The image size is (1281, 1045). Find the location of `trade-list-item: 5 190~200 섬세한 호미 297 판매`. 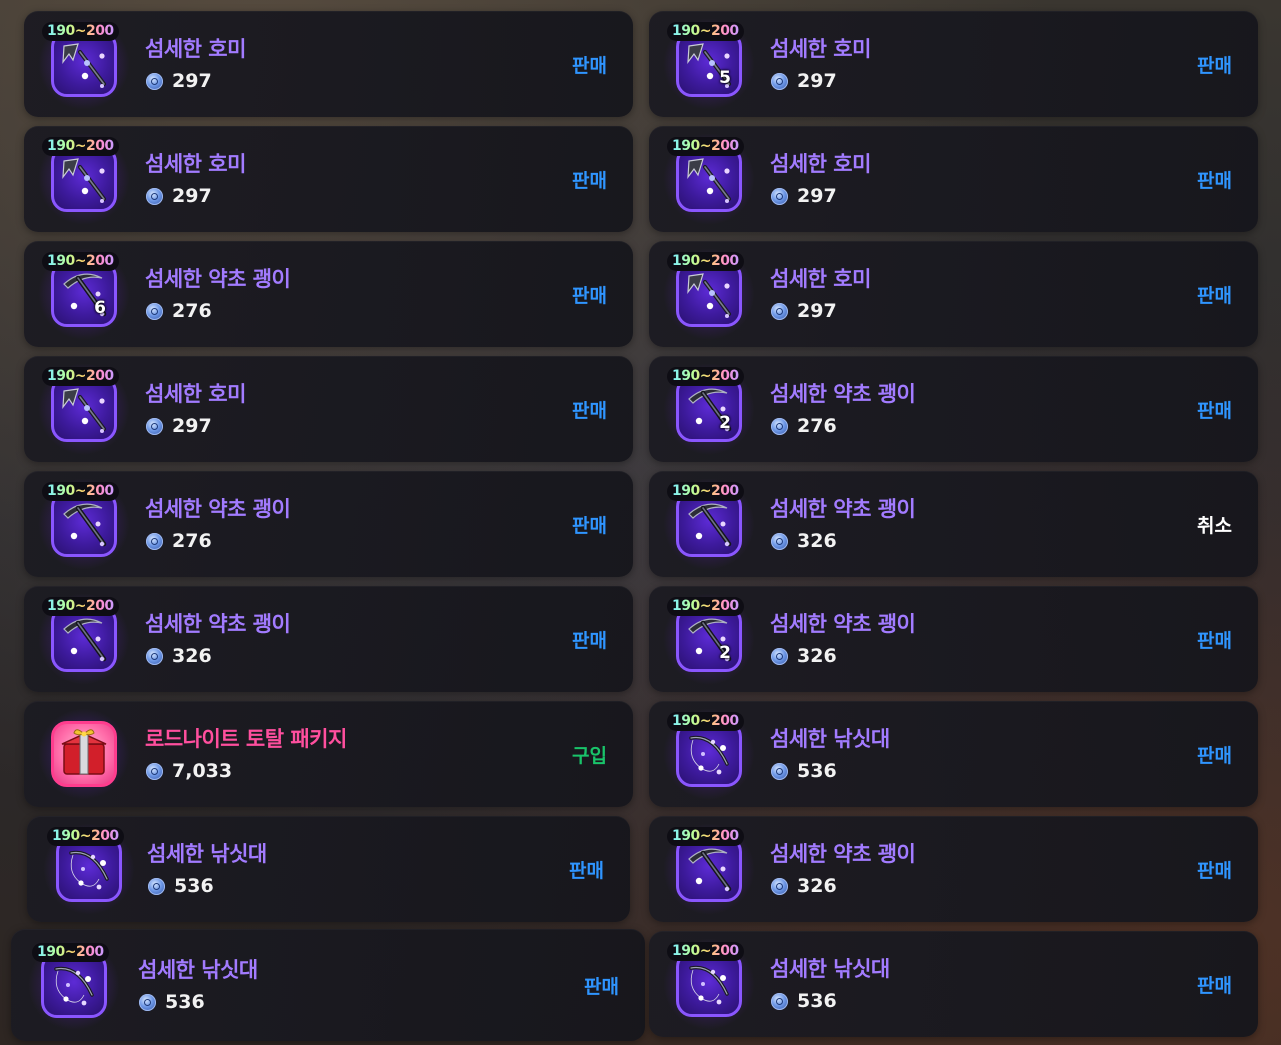

trade-list-item: 5 190~200 섬세한 호미 297 판매 is located at coordinates (953, 64).